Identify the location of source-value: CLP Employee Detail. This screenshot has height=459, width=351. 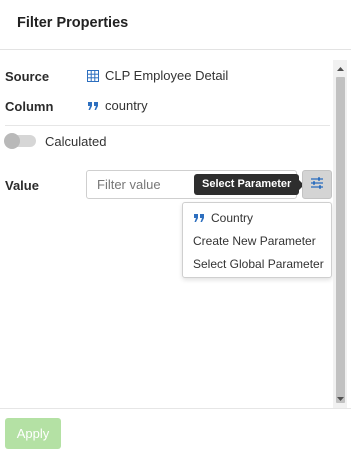
(157, 75).